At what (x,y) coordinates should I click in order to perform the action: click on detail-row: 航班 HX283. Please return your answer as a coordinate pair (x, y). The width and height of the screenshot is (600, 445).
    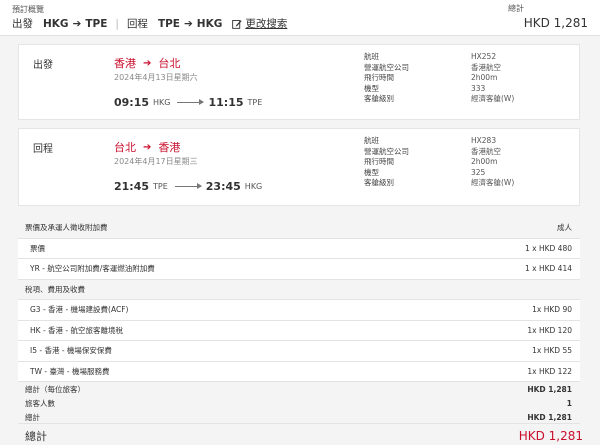
    Looking at the image, I should click on (430, 140).